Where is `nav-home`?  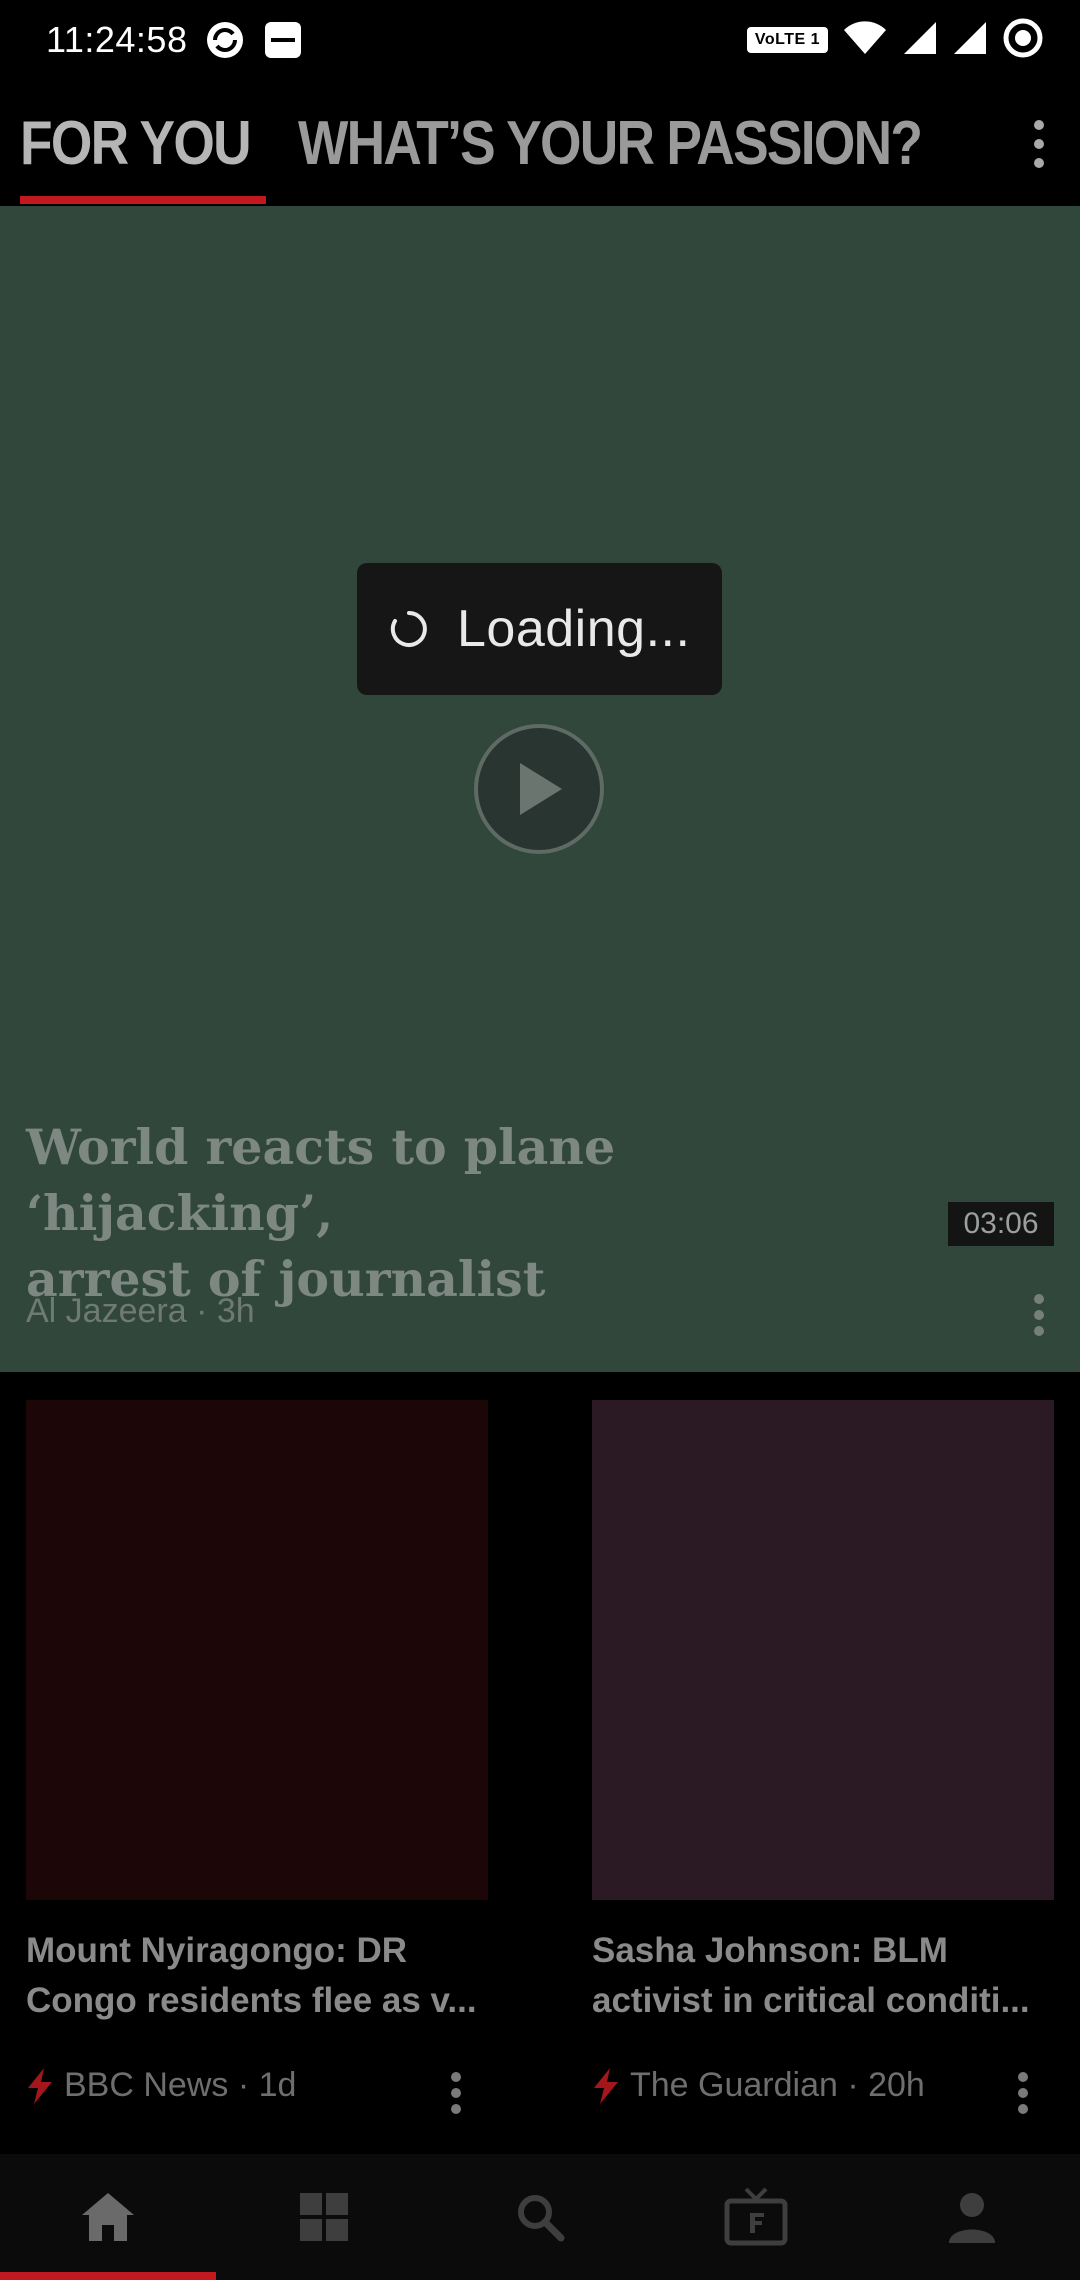
nav-home is located at coordinates (108, 2217).